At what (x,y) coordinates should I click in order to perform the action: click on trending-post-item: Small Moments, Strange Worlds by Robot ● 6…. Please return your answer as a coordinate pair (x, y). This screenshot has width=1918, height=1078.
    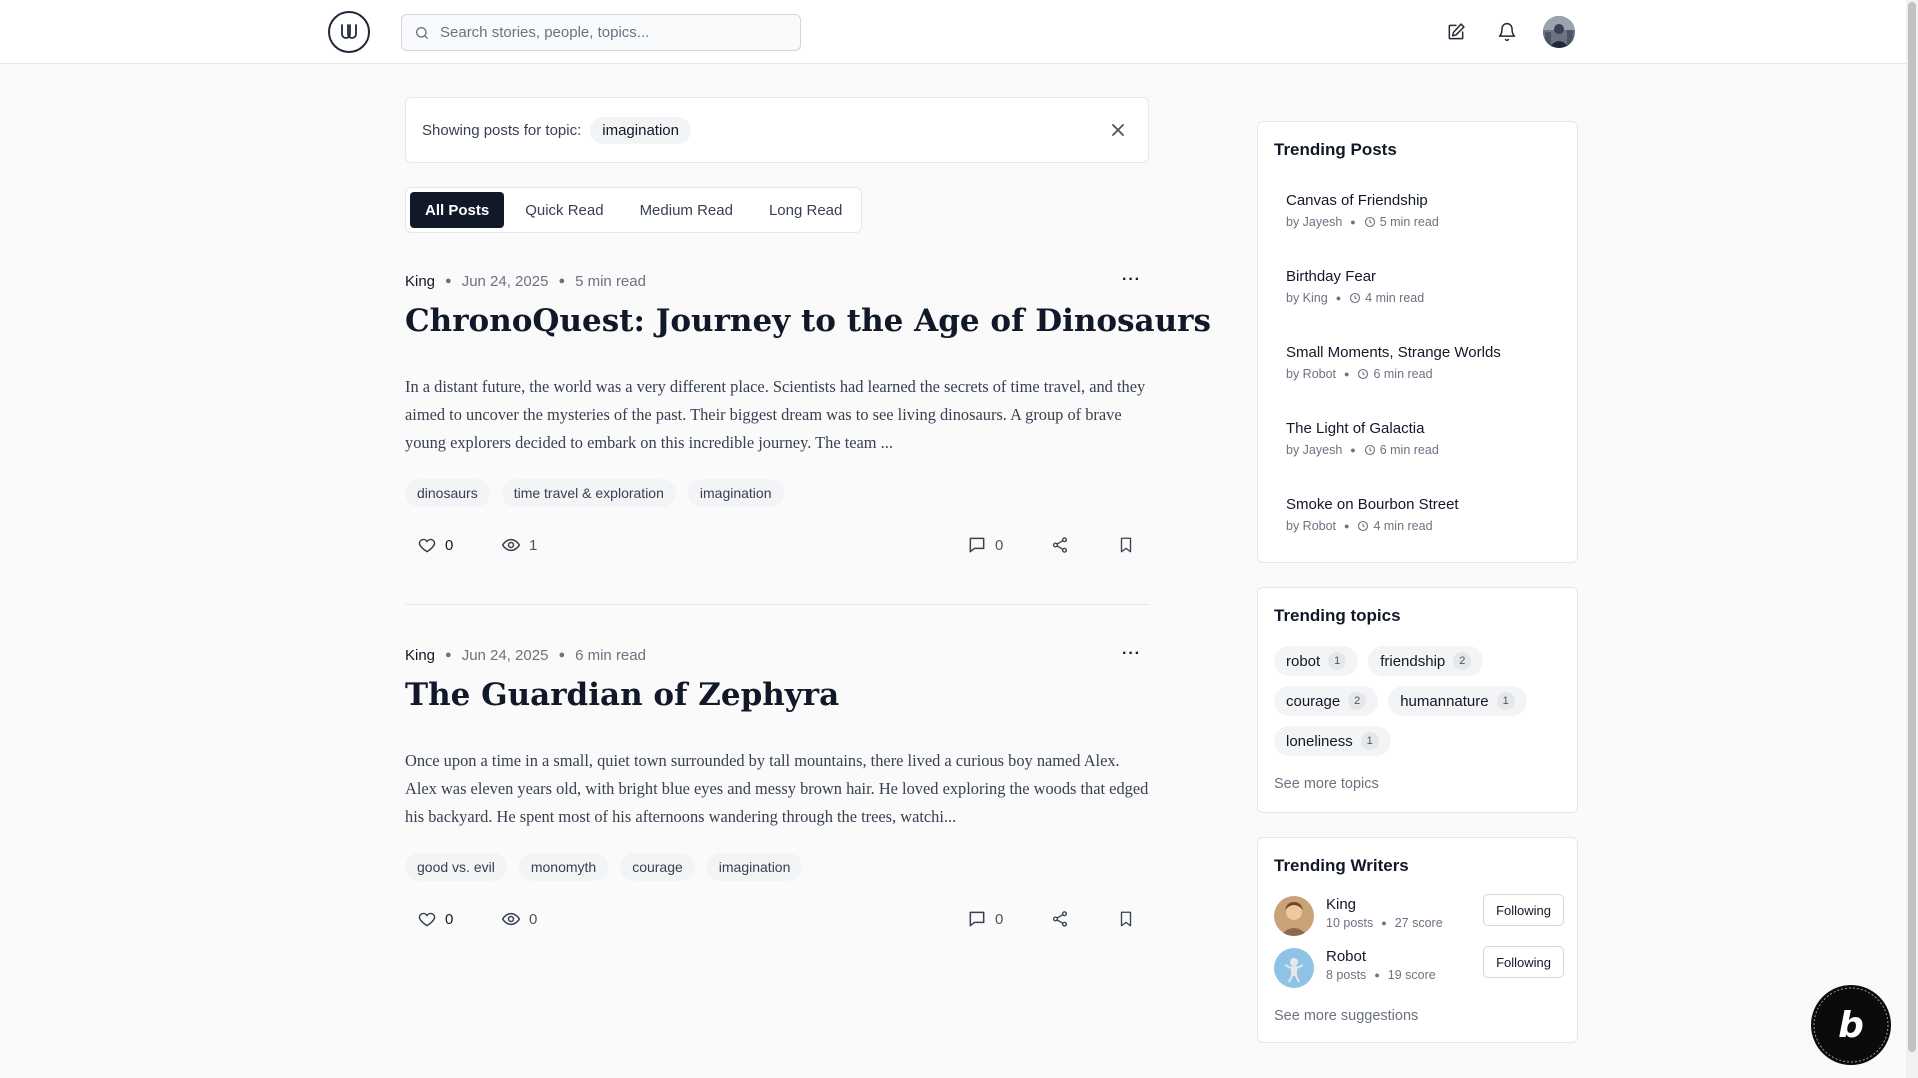
    Looking at the image, I should click on (1393, 362).